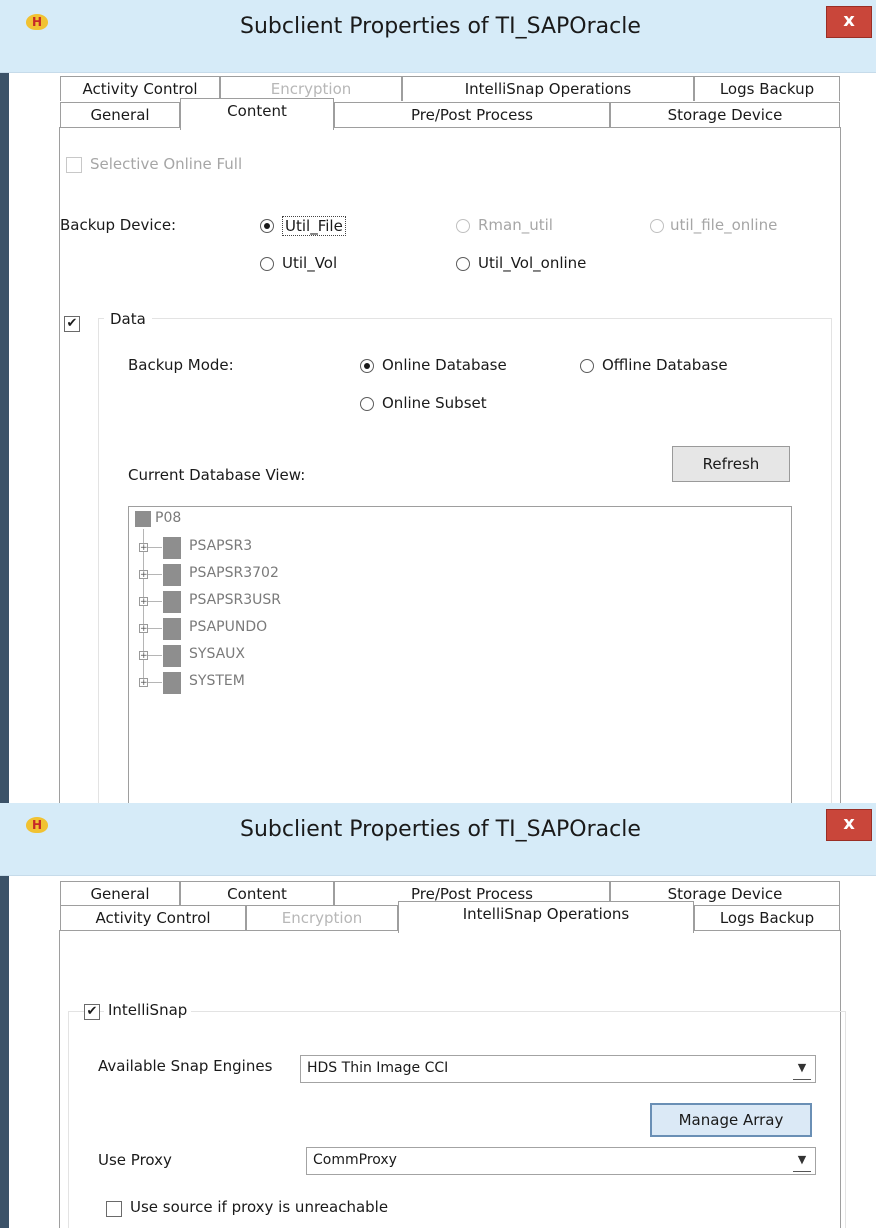 Image resolution: width=876 pixels, height=1228 pixels. Describe the element at coordinates (217, 475) in the screenshot. I see `current-database-view-label: Current Database View:` at that location.